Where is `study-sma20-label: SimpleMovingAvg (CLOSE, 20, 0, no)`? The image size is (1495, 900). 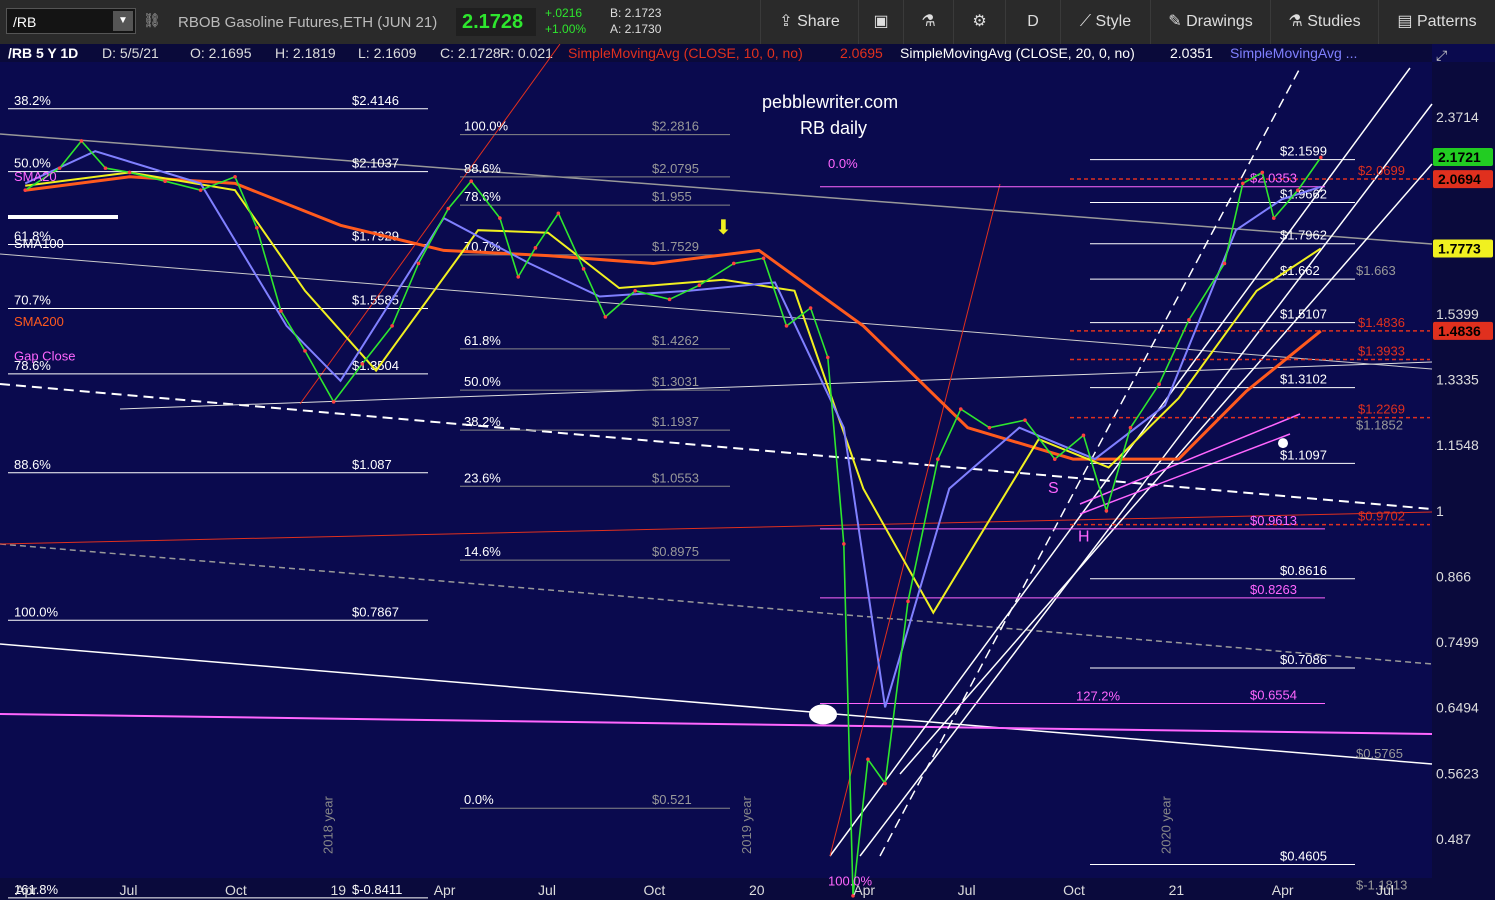 study-sma20-label: SimpleMovingAvg (CLOSE, 20, 0, no) is located at coordinates (1017, 53).